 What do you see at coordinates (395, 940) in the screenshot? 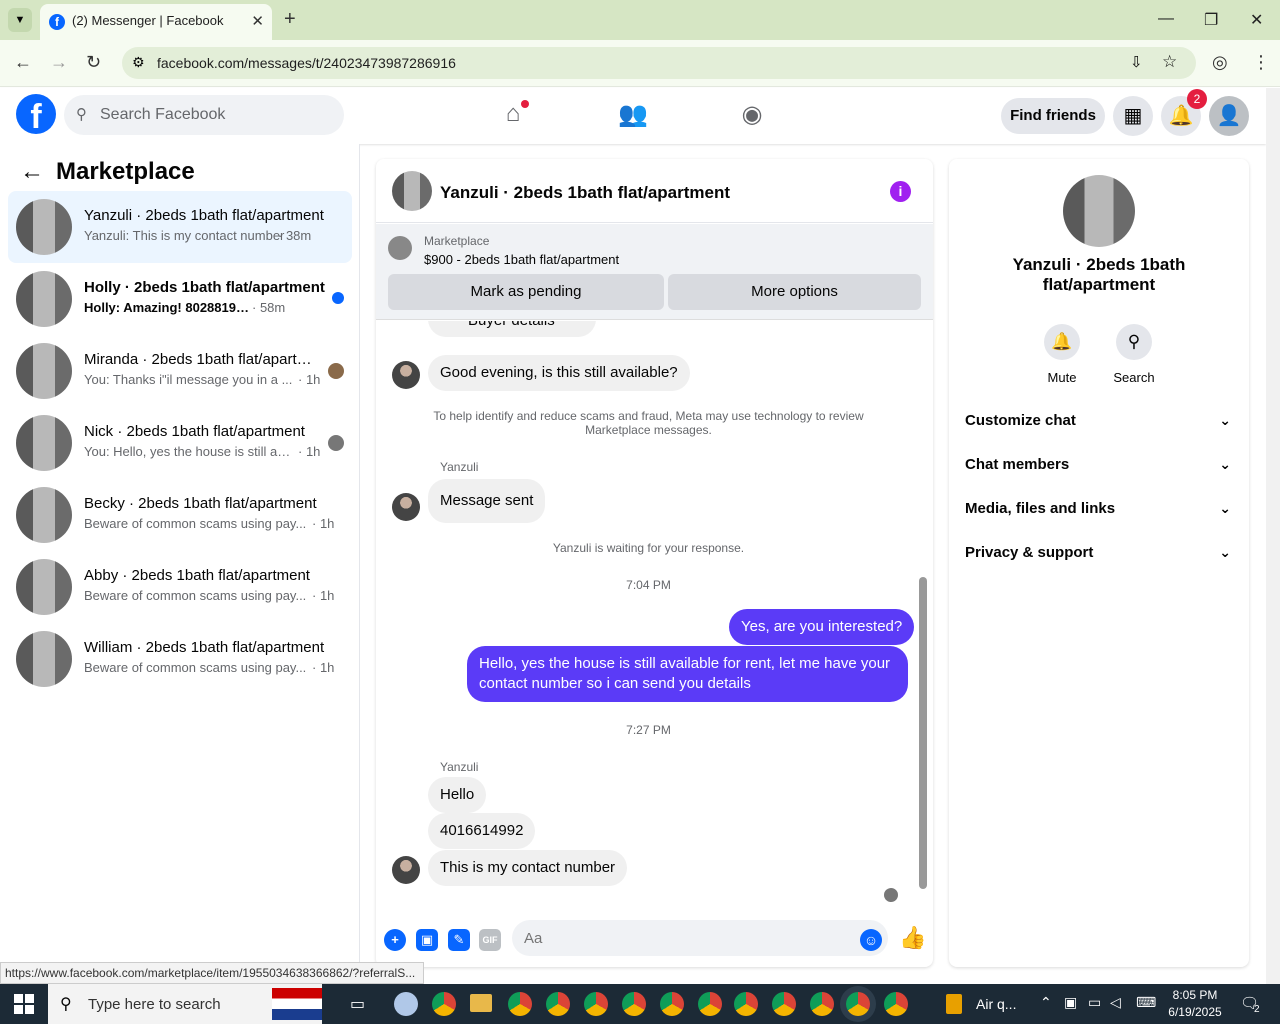
I see `add-attachment-icon: +` at bounding box center [395, 940].